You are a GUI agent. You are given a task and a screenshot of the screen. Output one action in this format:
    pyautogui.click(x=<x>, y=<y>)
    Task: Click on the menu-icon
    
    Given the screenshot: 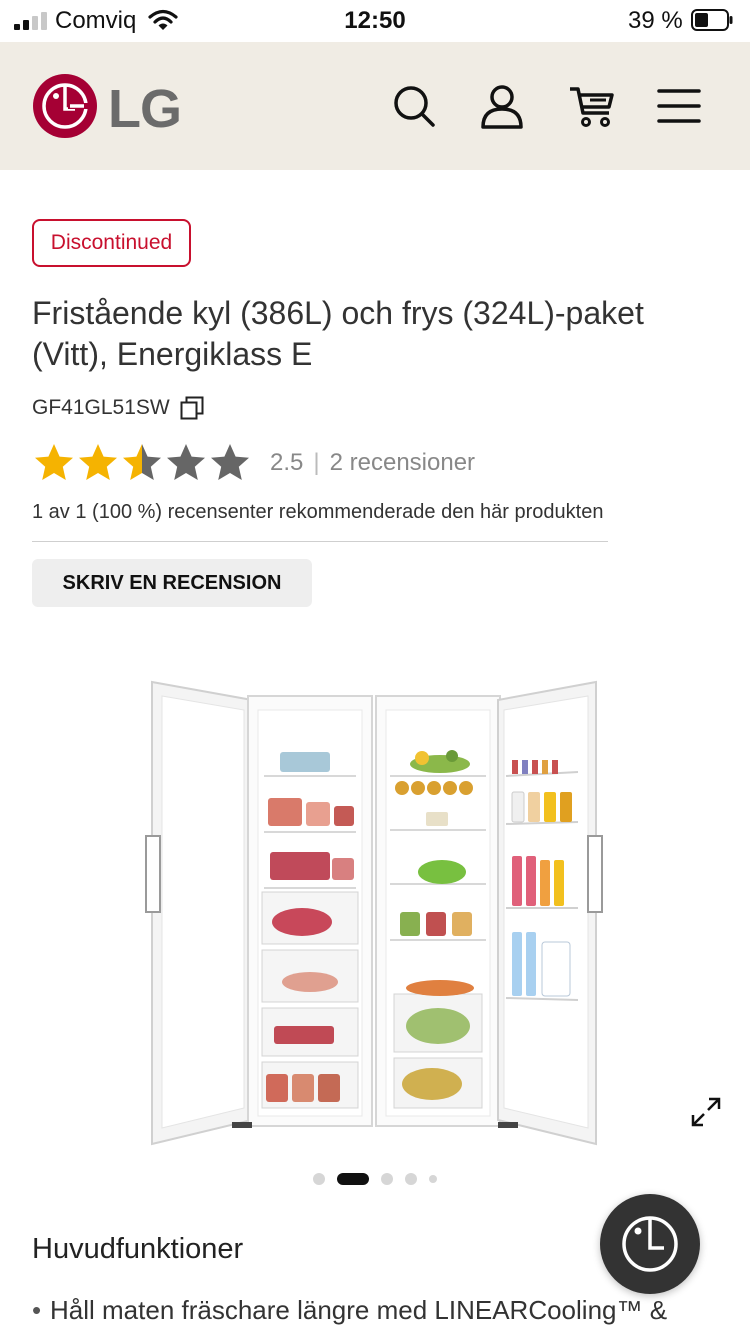 What is the action you would take?
    pyautogui.click(x=679, y=106)
    